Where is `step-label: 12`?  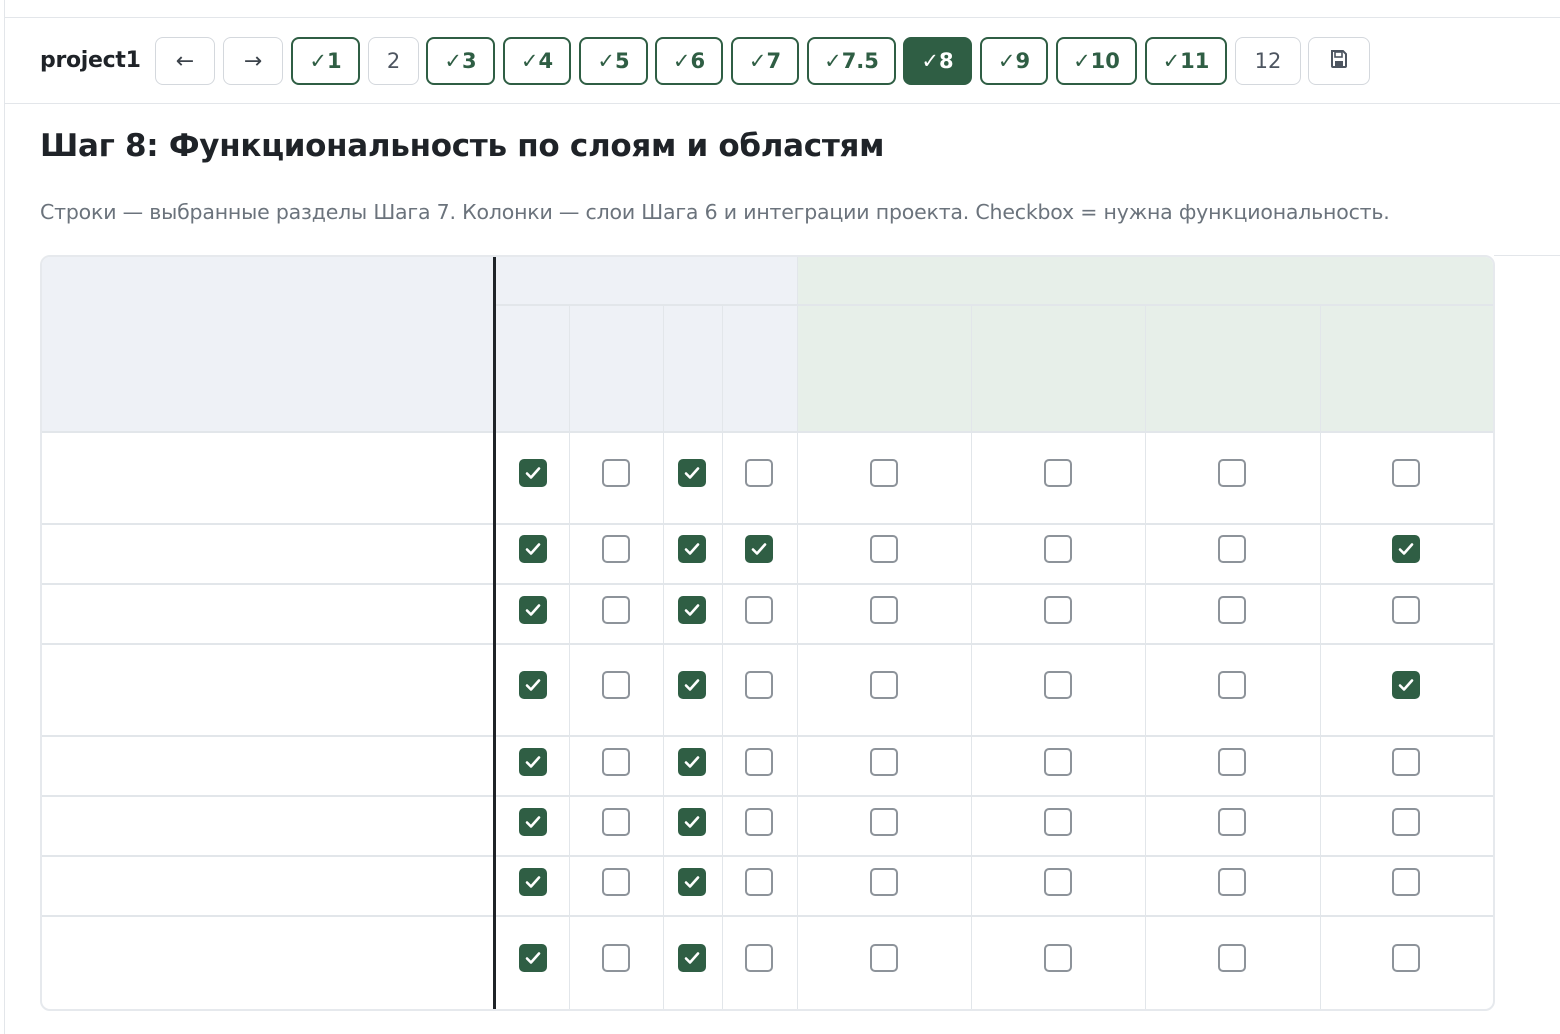 step-label: 12 is located at coordinates (1268, 61).